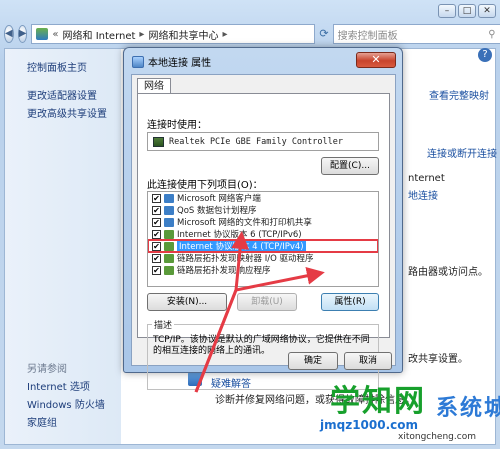  What do you see at coordinates (205, 185) in the screenshot?
I see `items-label: 此连接使用下列项目(O)：` at bounding box center [205, 185].